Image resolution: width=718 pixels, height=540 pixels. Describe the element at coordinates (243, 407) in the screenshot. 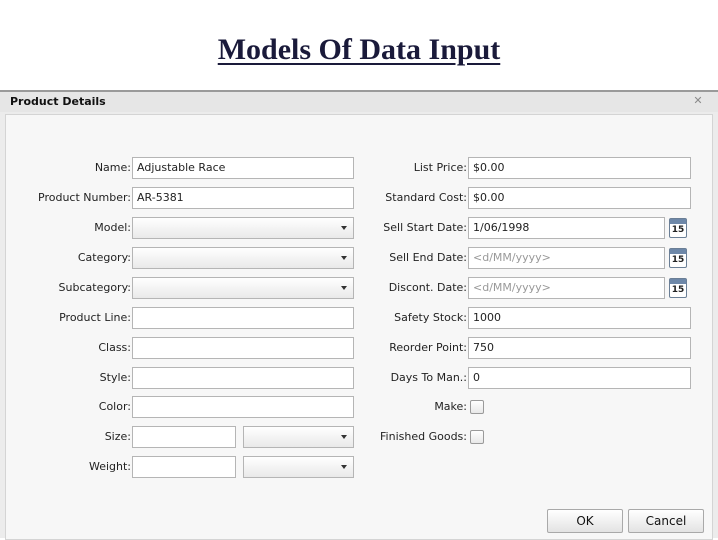

I see `color-field` at that location.